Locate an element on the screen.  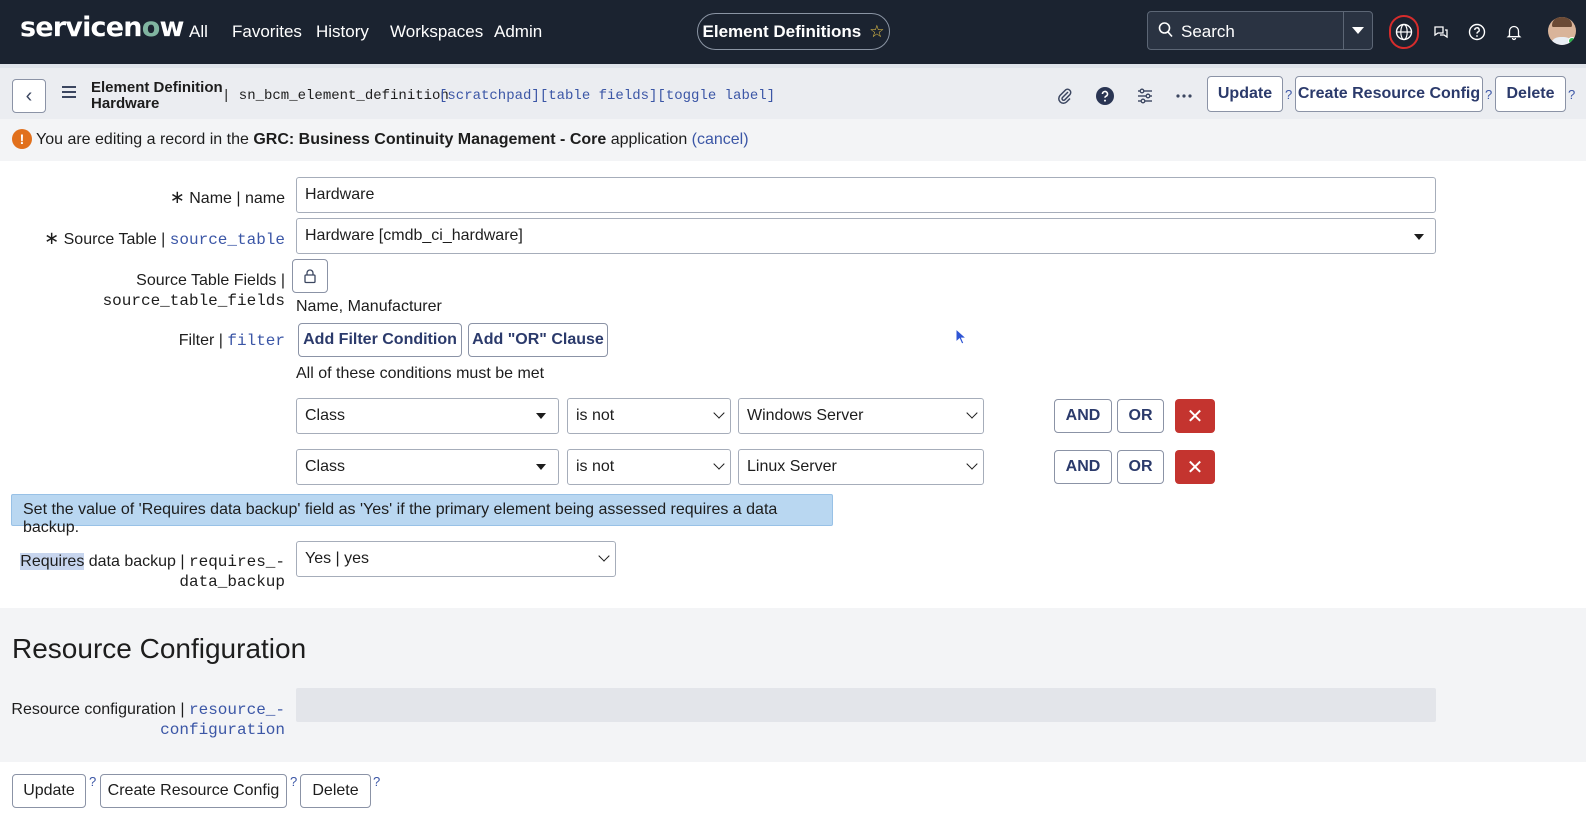
nav-history: History is located at coordinates (342, 32).